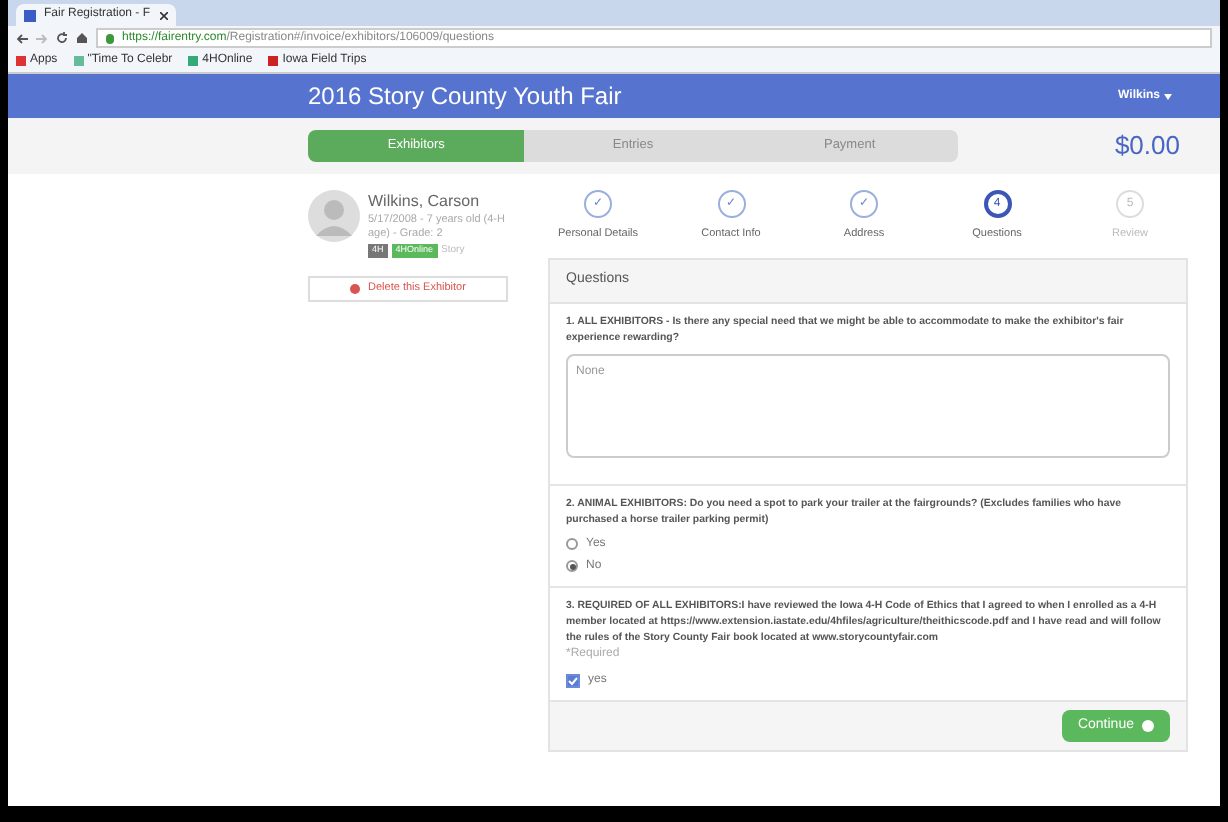  I want to click on total-amount: $0.00, so click(1147, 146).